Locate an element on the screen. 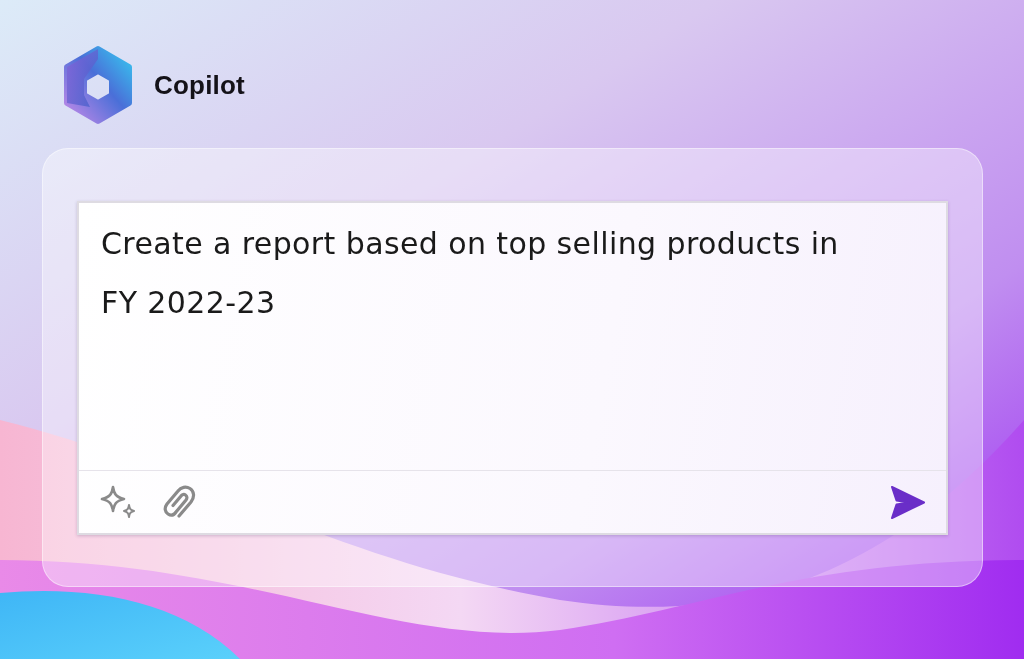  send-button is located at coordinates (908, 502).